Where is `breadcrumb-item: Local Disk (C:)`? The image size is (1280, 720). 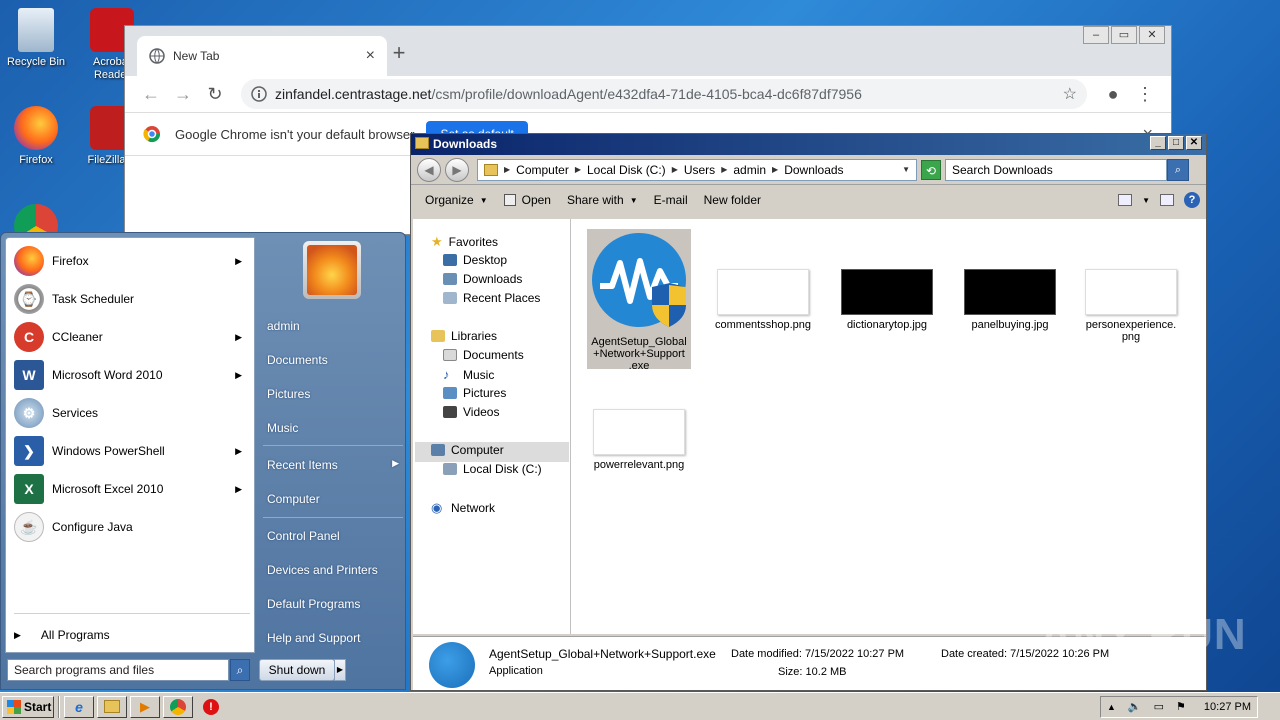
breadcrumb-item: Local Disk (C:) is located at coordinates (626, 170).